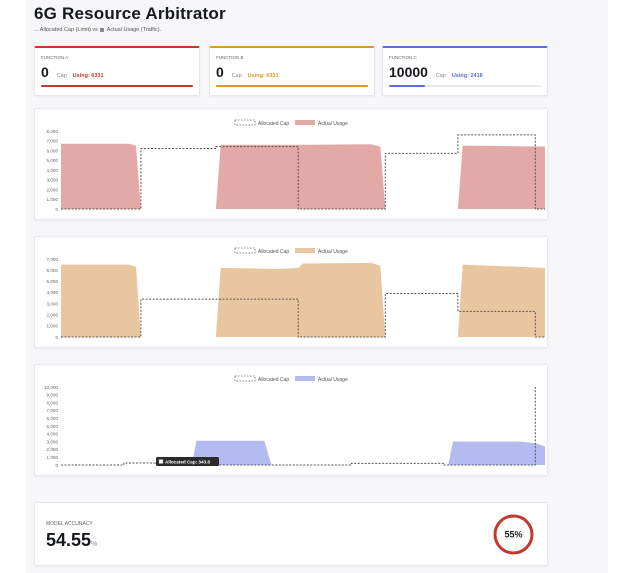 The height and width of the screenshot is (573, 637). What do you see at coordinates (61, 76) in the screenshot?
I see `function-a-cap-label: Cap` at bounding box center [61, 76].